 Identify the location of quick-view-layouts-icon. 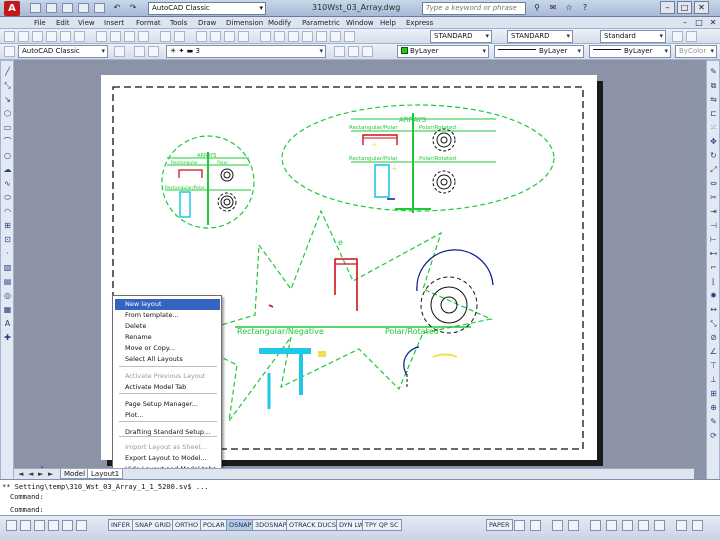
(519, 525).